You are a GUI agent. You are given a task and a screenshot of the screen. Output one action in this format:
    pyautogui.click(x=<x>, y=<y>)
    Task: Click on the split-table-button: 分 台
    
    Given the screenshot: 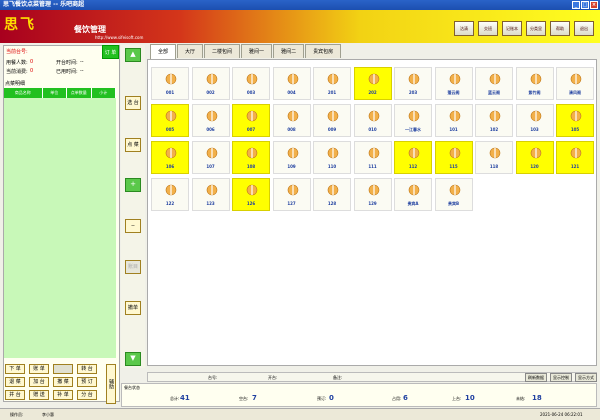 What is the action you would take?
    pyautogui.click(x=87, y=395)
    